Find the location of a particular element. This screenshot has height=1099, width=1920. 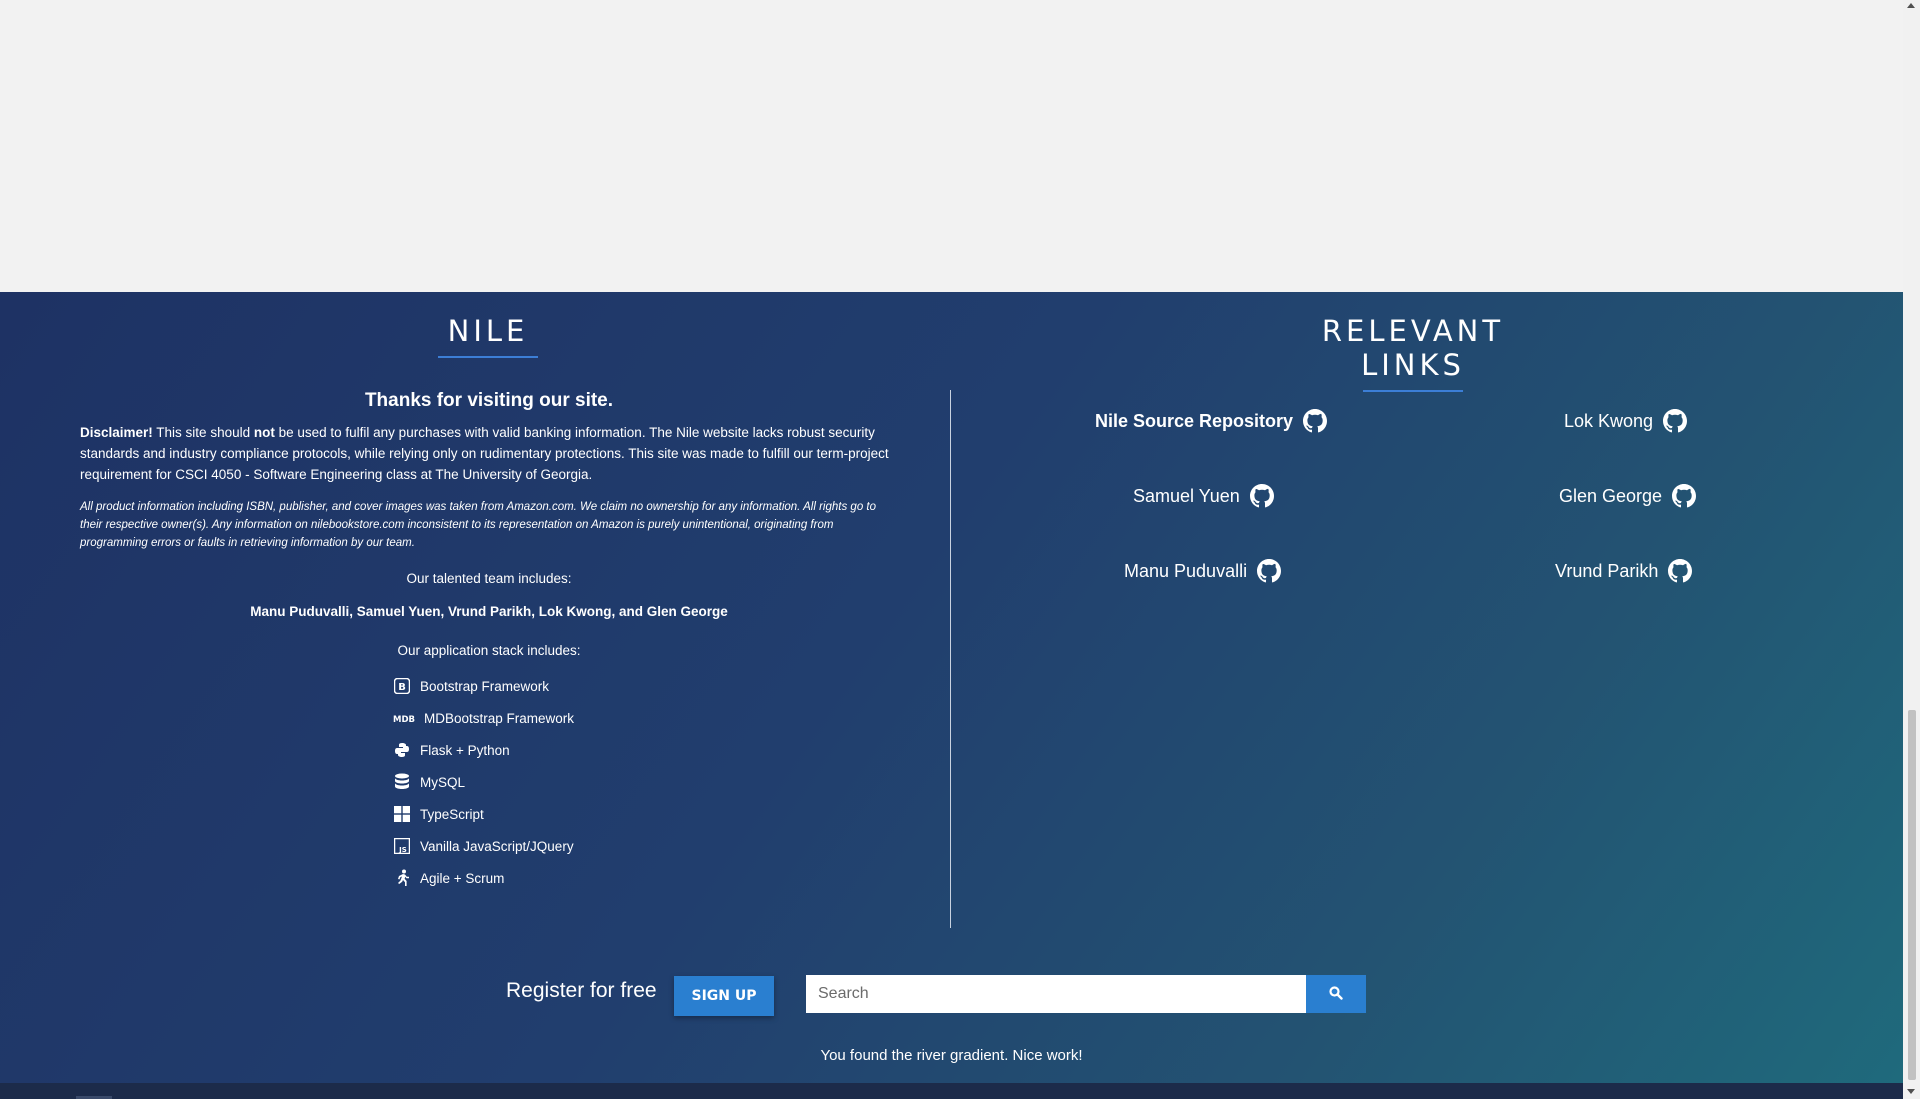

link-label: Lok Kwong is located at coordinates (1609, 420).